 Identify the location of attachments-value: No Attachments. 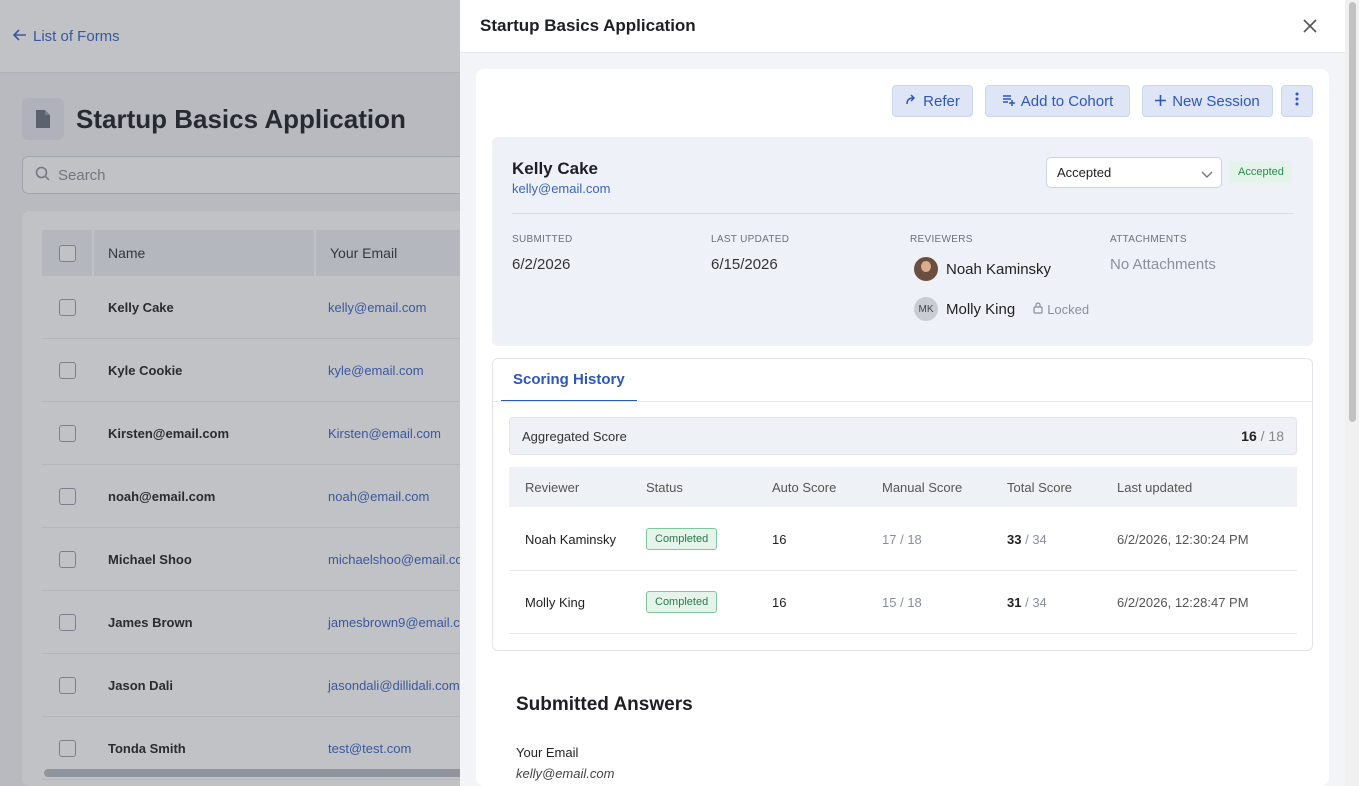
(1163, 264).